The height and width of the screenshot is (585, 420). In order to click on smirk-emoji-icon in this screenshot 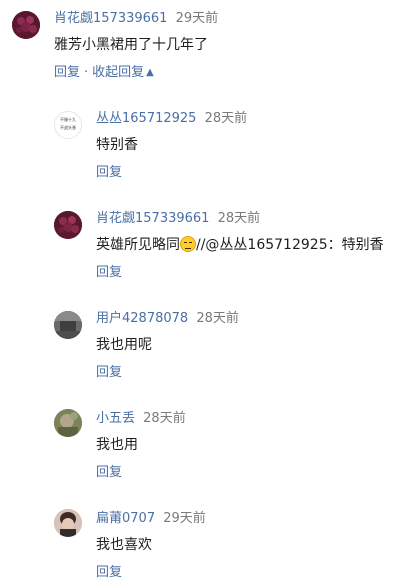, I will do `click(188, 244)`.